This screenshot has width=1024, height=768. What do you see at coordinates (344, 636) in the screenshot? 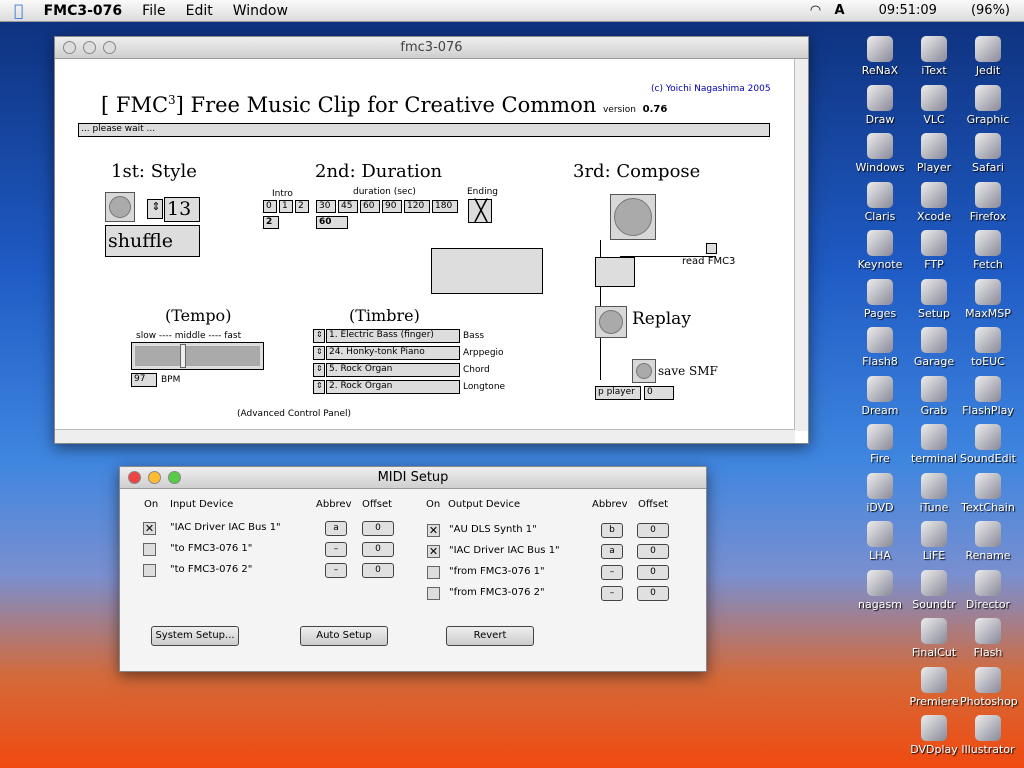
I see `auto-setup-button: Auto Setup` at bounding box center [344, 636].